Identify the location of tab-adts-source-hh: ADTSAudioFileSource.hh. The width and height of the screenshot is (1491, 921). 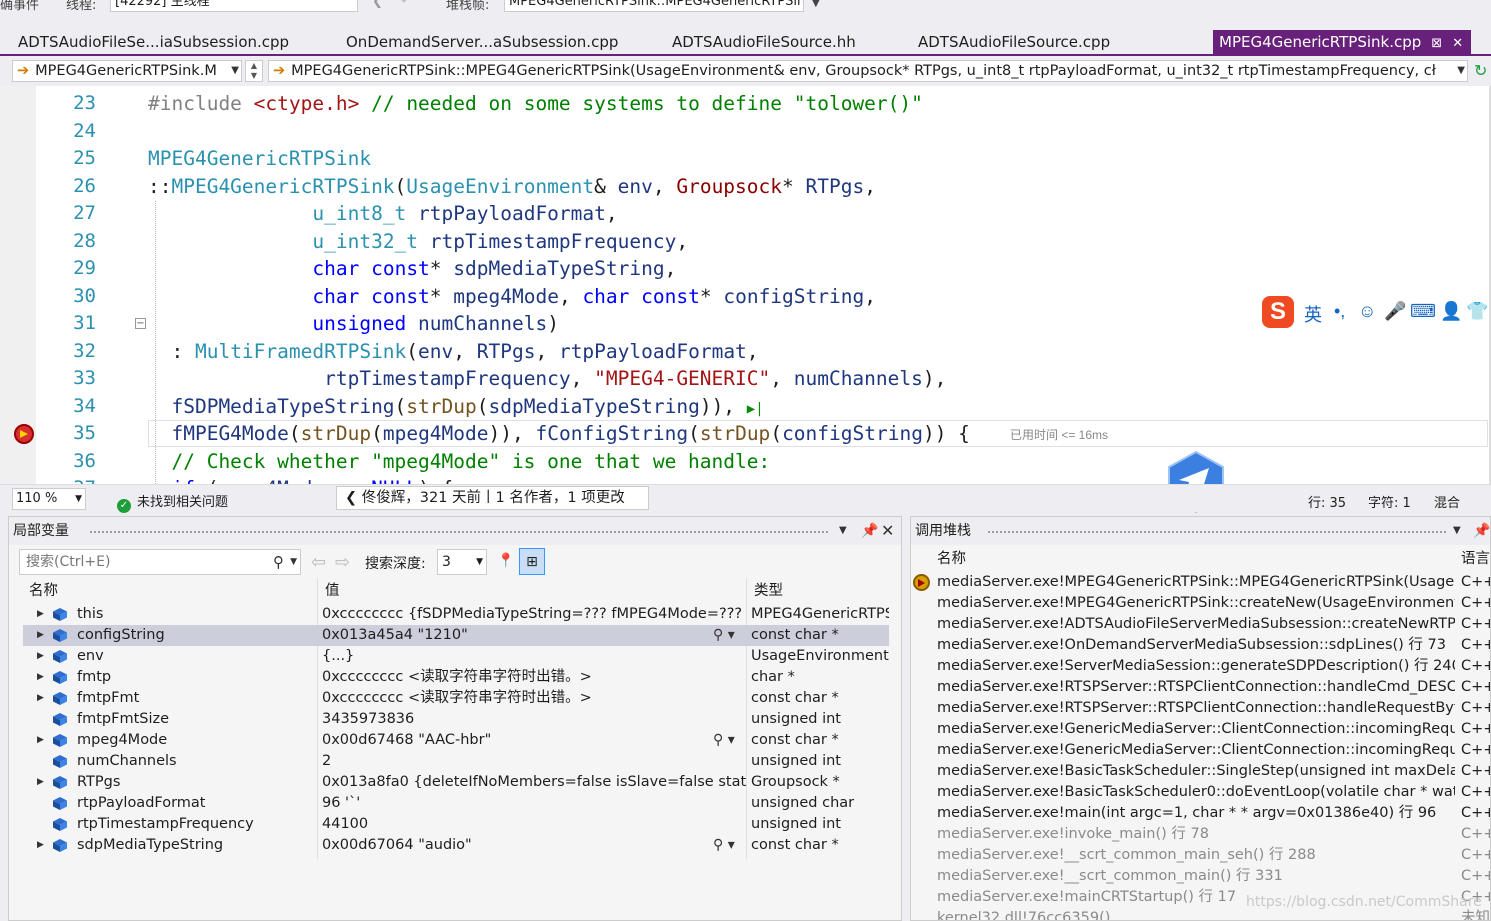
(764, 42).